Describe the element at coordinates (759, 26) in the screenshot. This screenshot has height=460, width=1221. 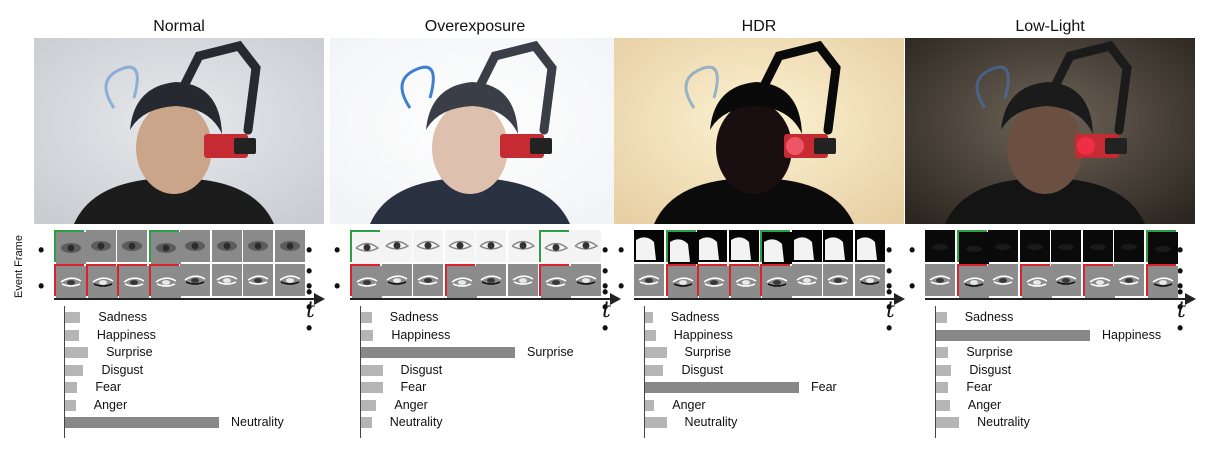
I see `panel-title: HDR` at that location.